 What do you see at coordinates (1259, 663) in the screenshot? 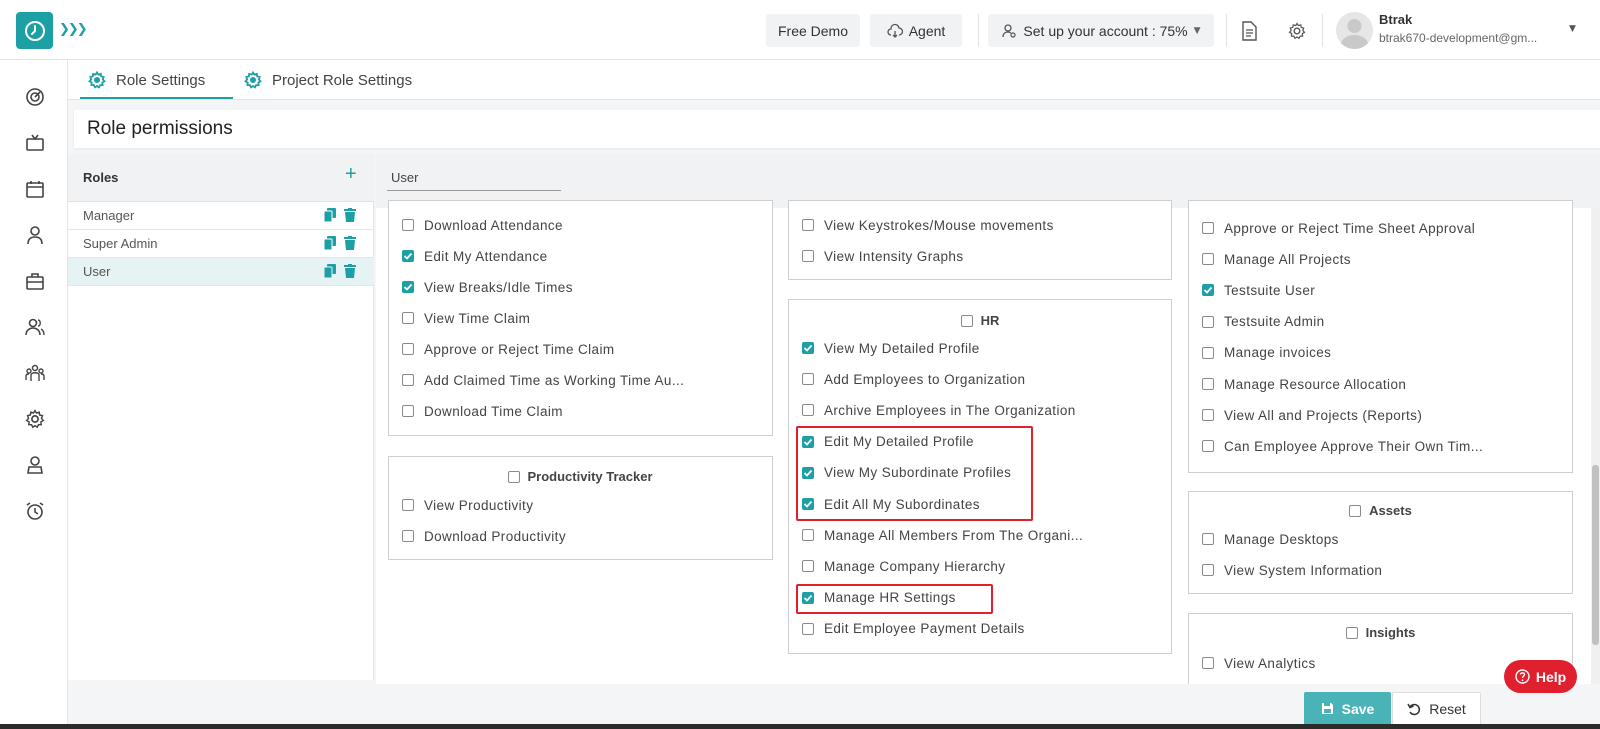
I see `permission-item: View Analytics` at bounding box center [1259, 663].